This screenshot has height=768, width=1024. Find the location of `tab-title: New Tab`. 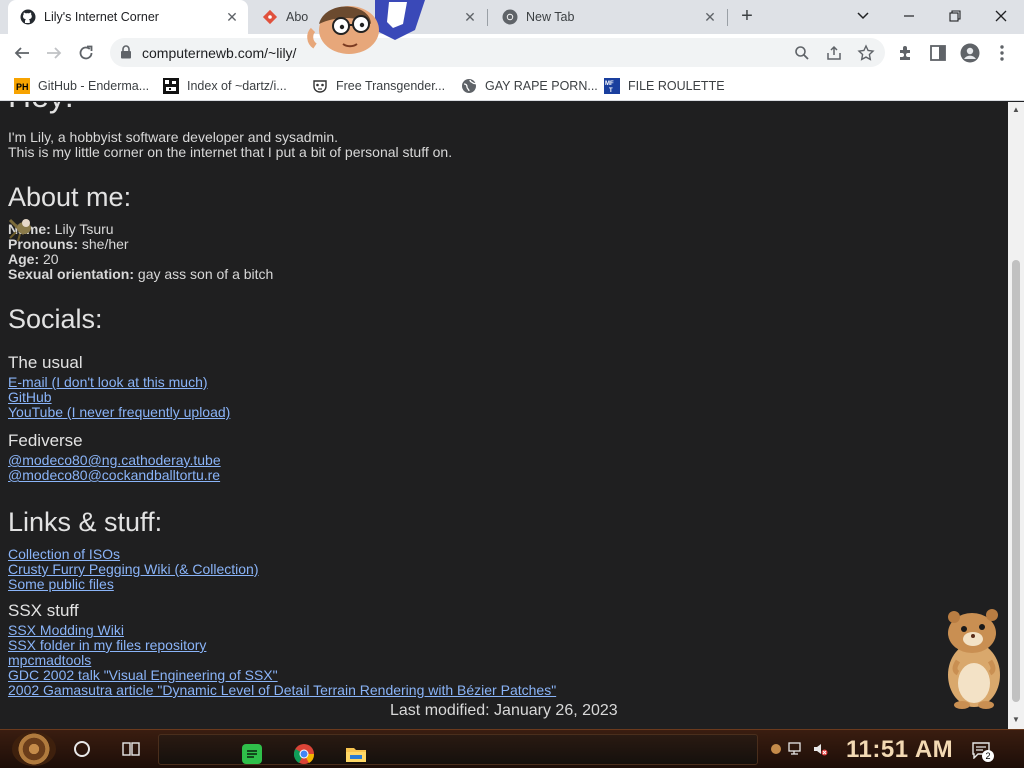

tab-title: New Tab is located at coordinates (550, 17).